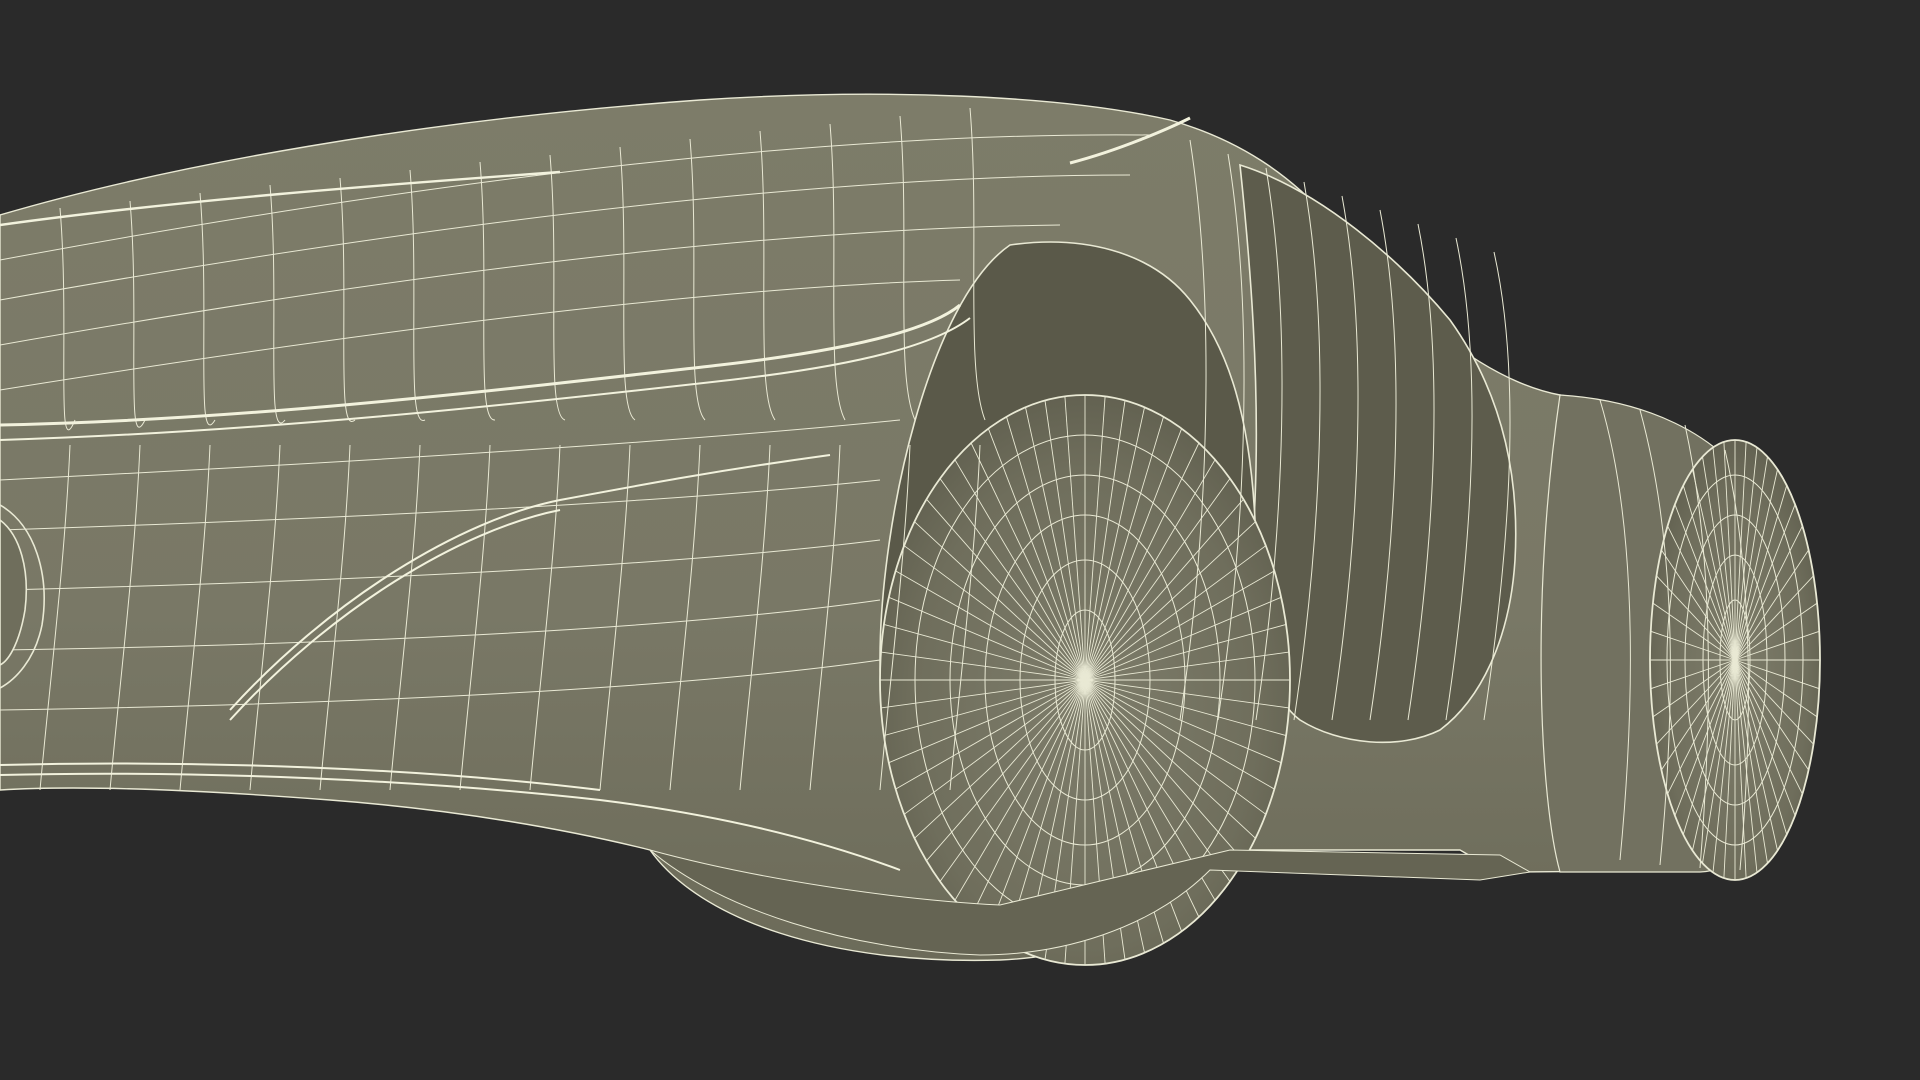 The width and height of the screenshot is (1920, 1080). What do you see at coordinates (1735, 660) in the screenshot?
I see `front-wheel` at bounding box center [1735, 660].